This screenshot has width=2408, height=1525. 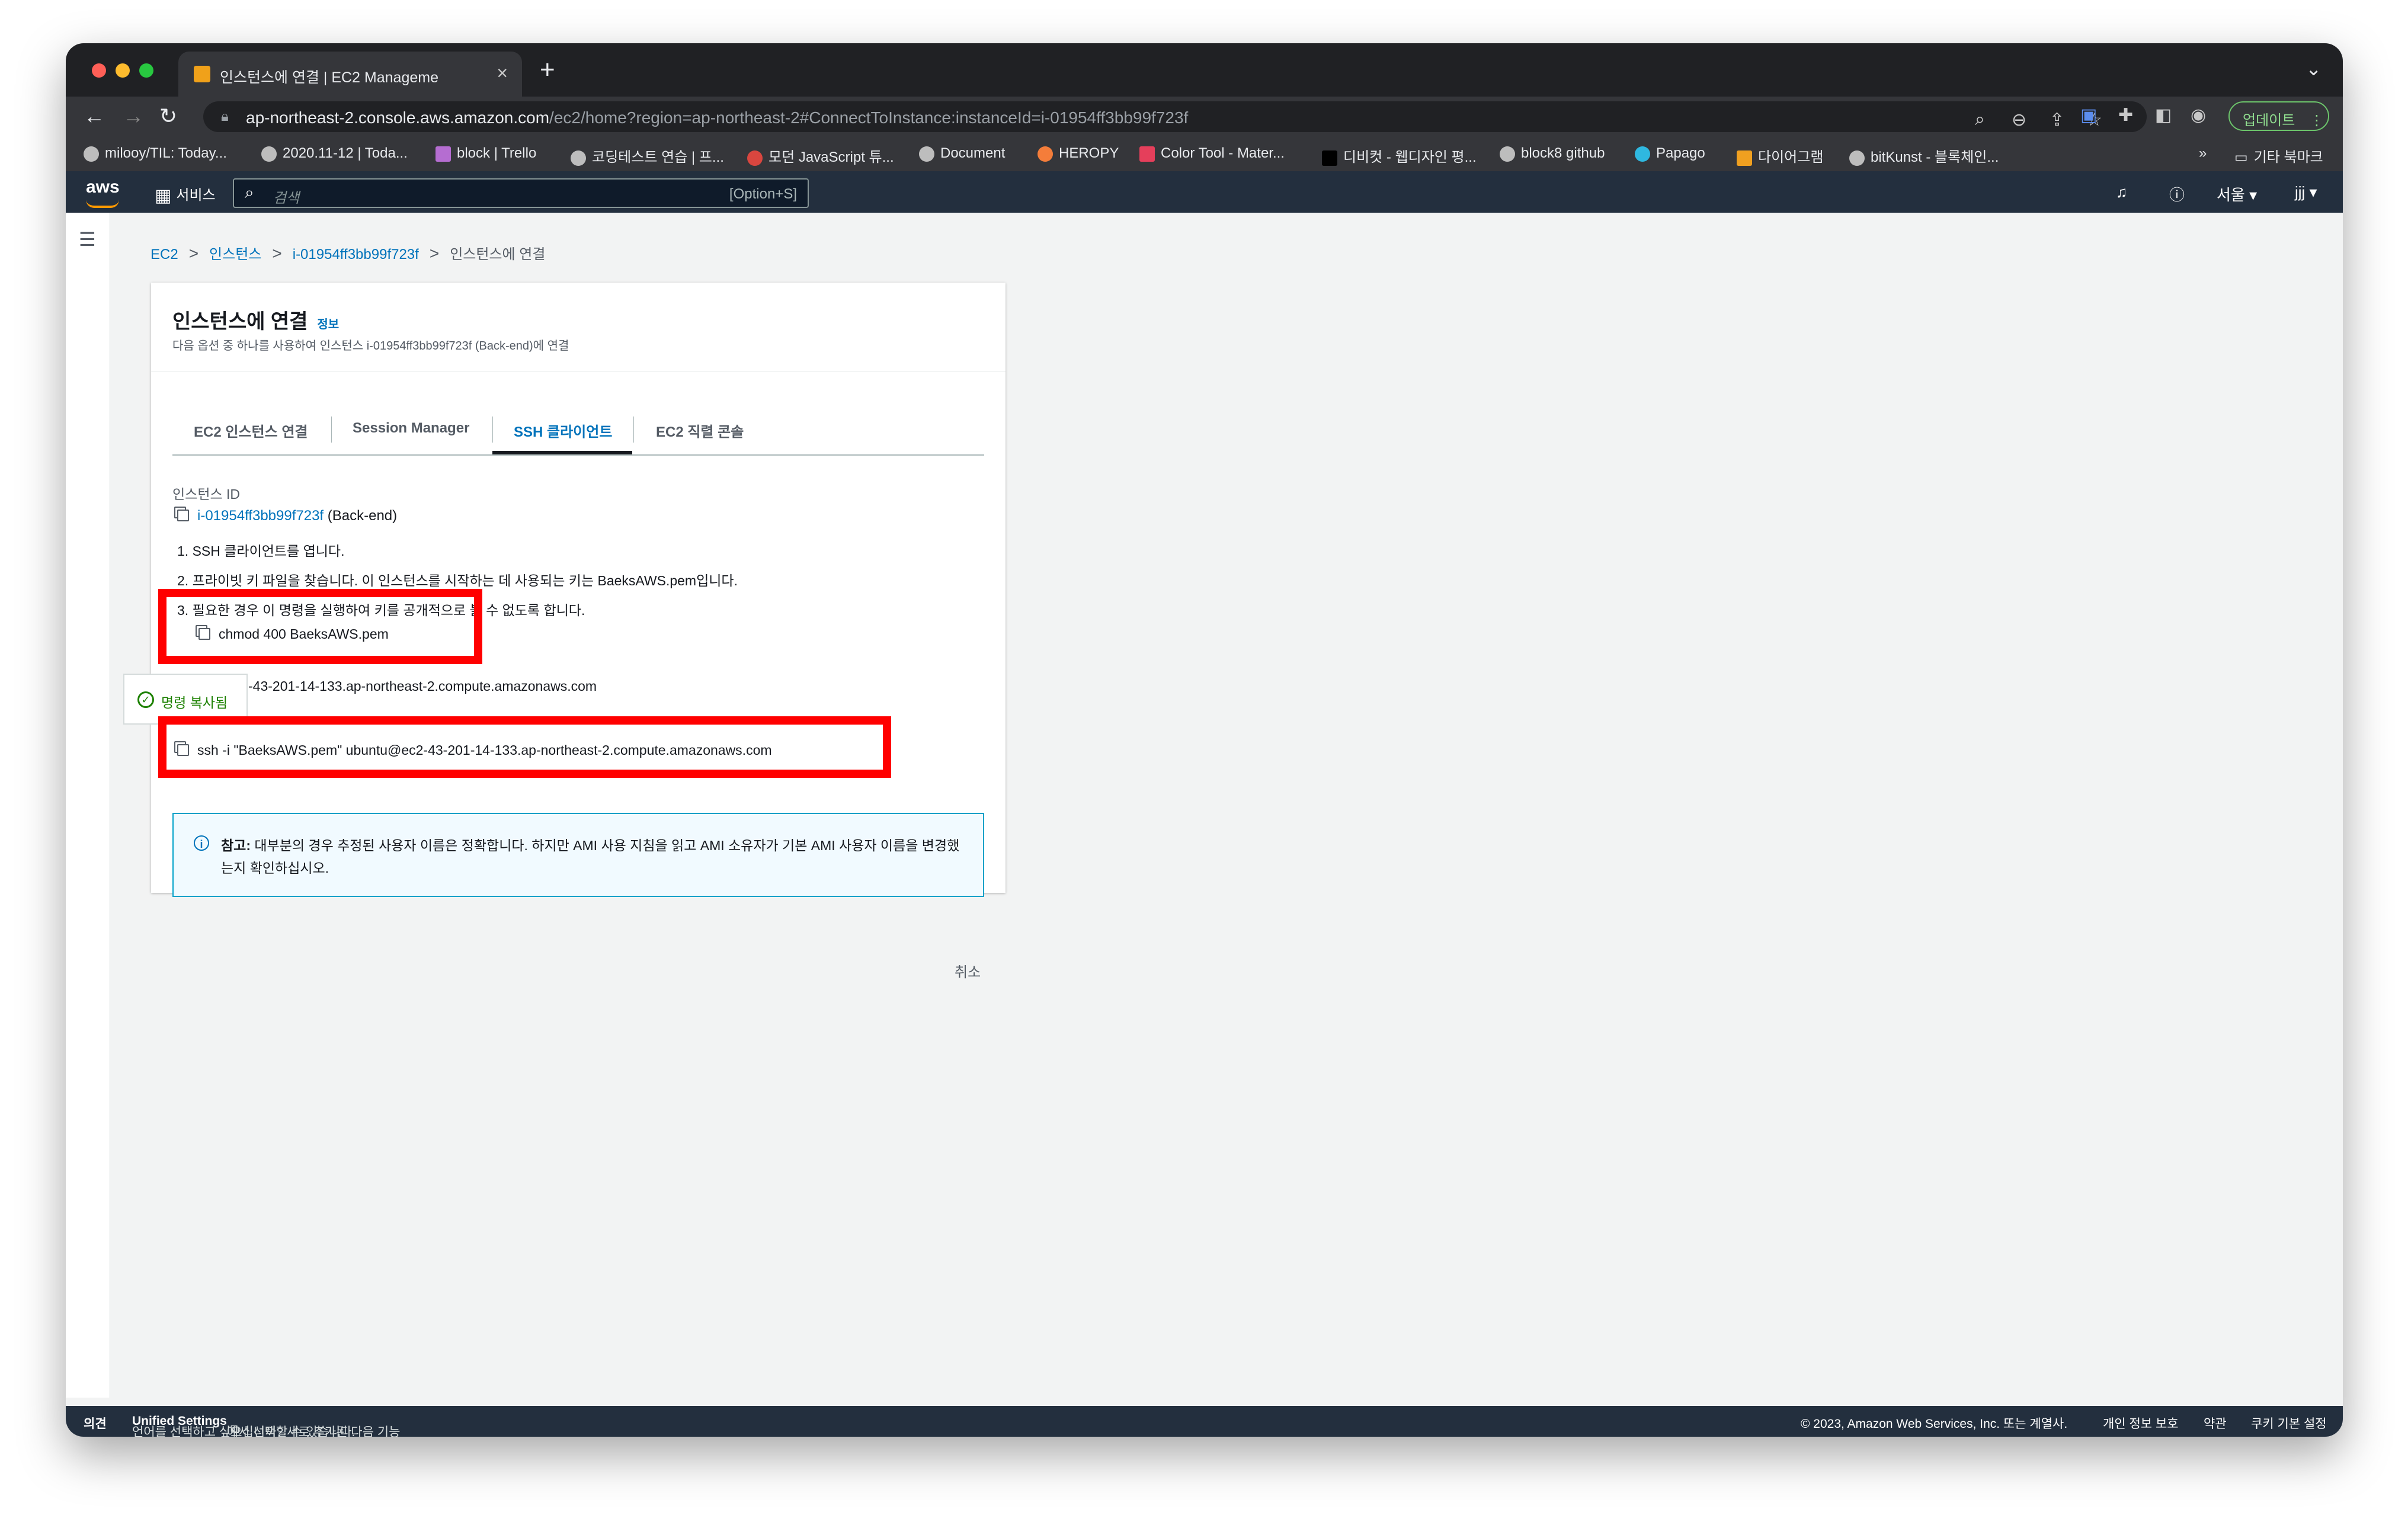 What do you see at coordinates (1670, 153) in the screenshot?
I see `bookmark-item: Papago` at bounding box center [1670, 153].